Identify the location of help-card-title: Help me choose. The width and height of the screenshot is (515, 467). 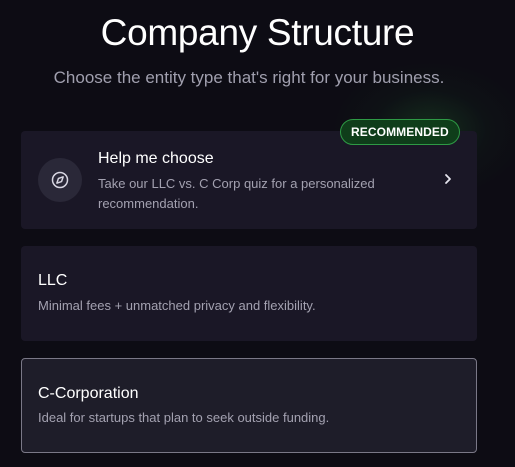
(156, 158).